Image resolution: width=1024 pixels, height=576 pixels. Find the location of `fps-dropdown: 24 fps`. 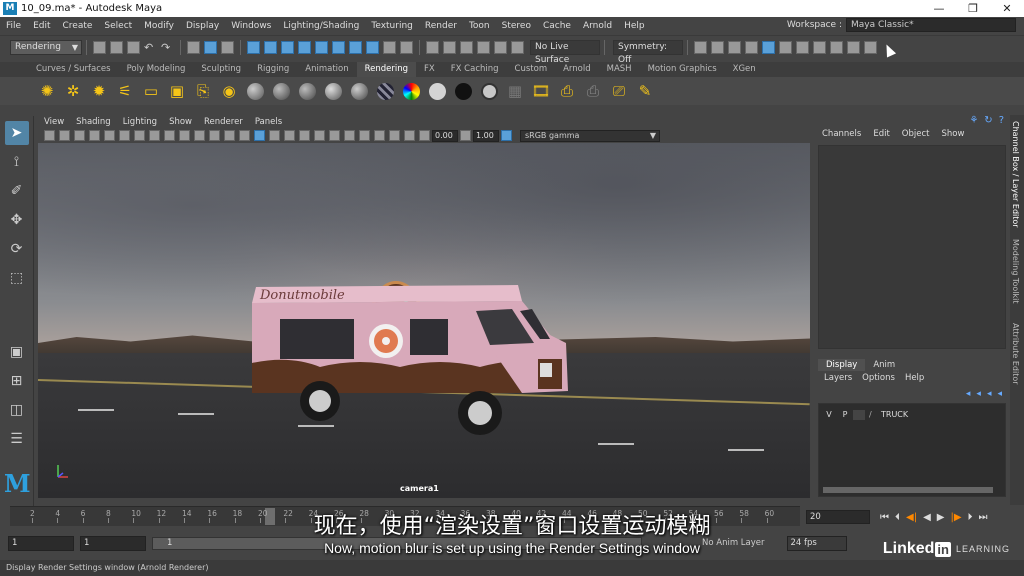

fps-dropdown: 24 fps is located at coordinates (816, 543).